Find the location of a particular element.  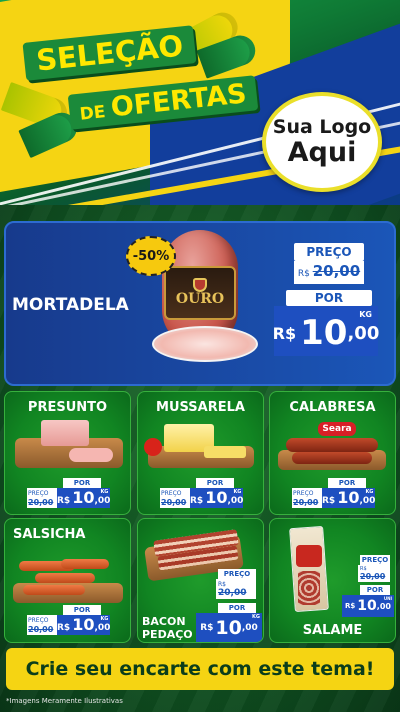

product-name: SALAME is located at coordinates (332, 630).